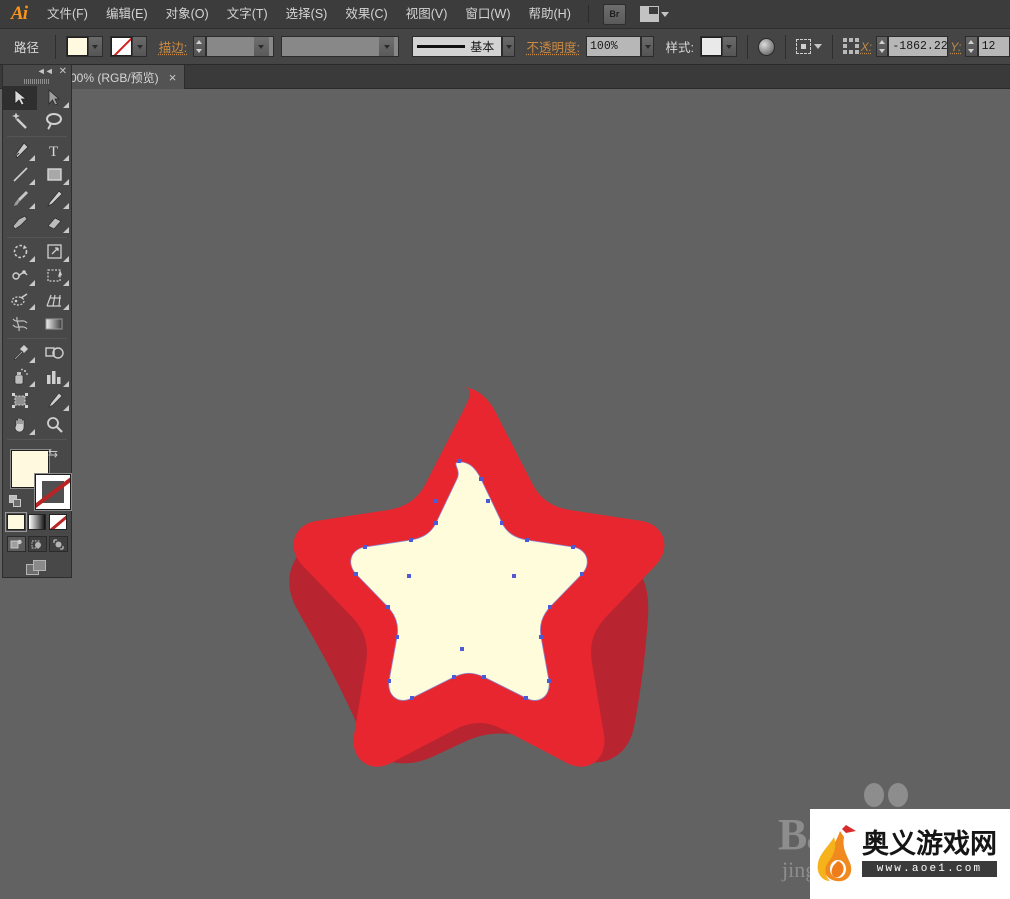 The height and width of the screenshot is (899, 1010). I want to click on opacity-dropdown-arrow, so click(647, 46).